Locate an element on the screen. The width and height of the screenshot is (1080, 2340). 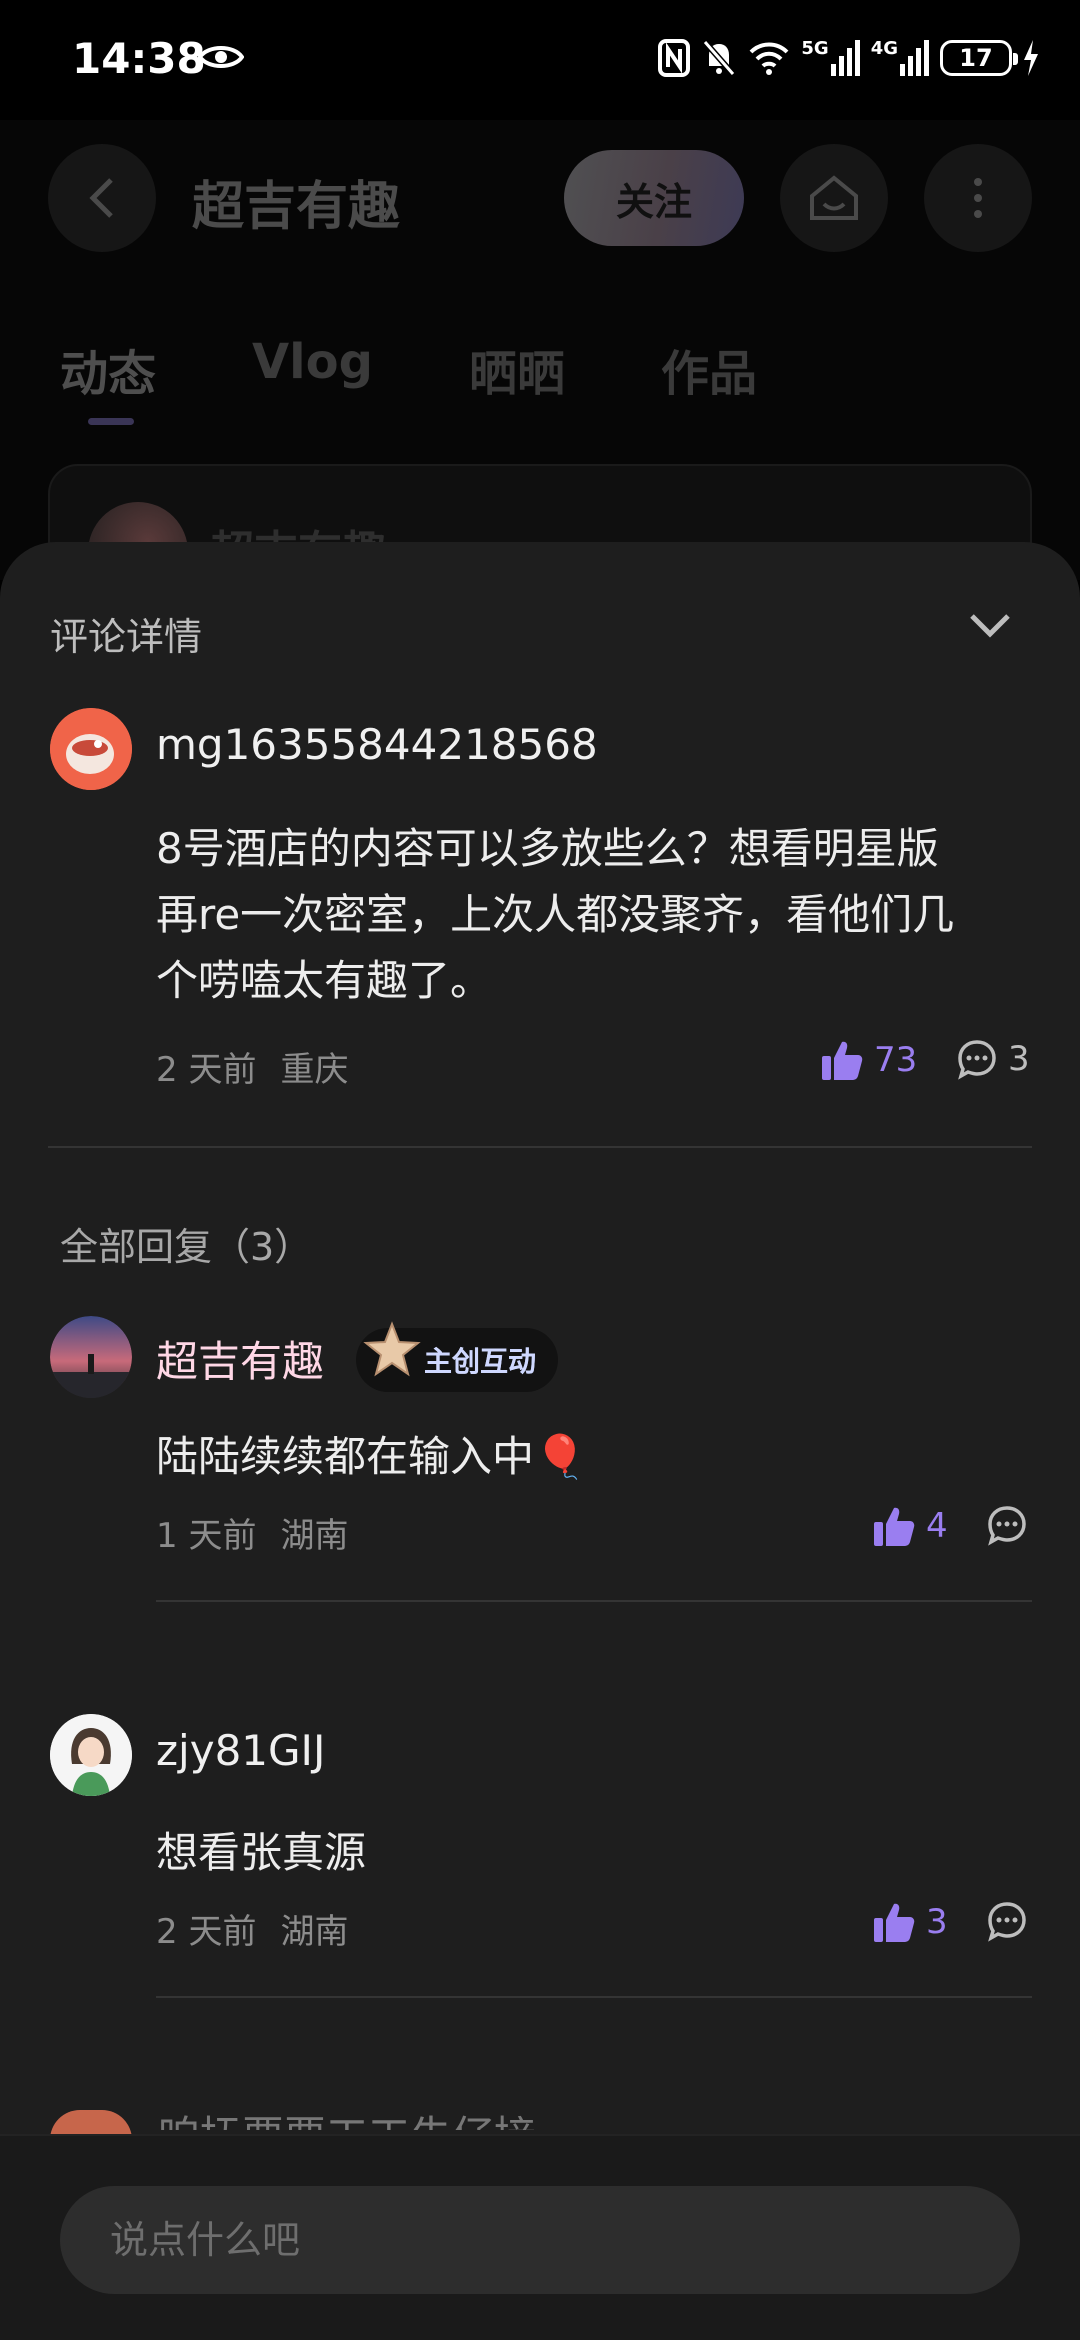
network-4g-label: 4G is located at coordinates (884, 48).